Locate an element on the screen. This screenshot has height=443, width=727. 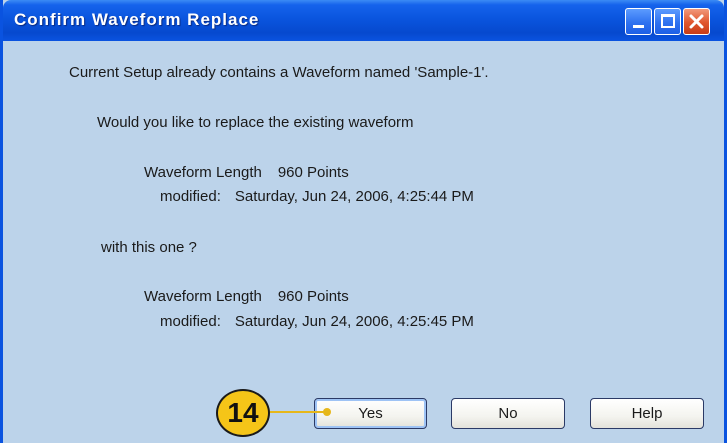
close-button is located at coordinates (696, 21).